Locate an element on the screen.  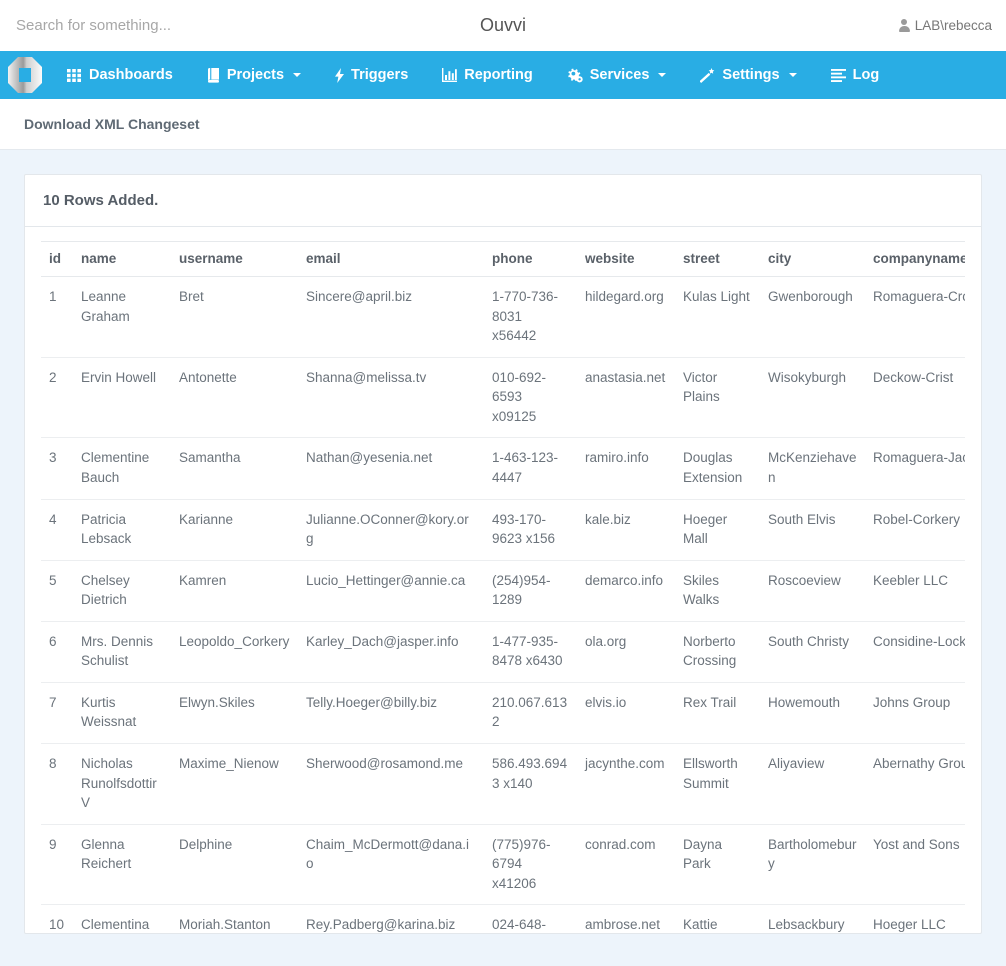
cell-phone: 1-770-736-8031 x56442 is located at coordinates (530, 317).